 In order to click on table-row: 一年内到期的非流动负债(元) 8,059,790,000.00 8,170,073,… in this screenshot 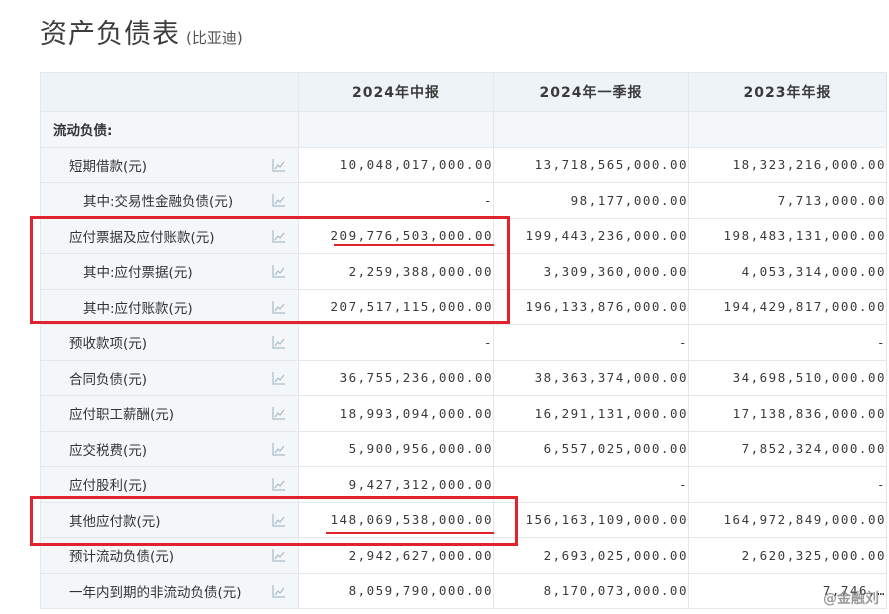, I will do `click(463, 590)`.